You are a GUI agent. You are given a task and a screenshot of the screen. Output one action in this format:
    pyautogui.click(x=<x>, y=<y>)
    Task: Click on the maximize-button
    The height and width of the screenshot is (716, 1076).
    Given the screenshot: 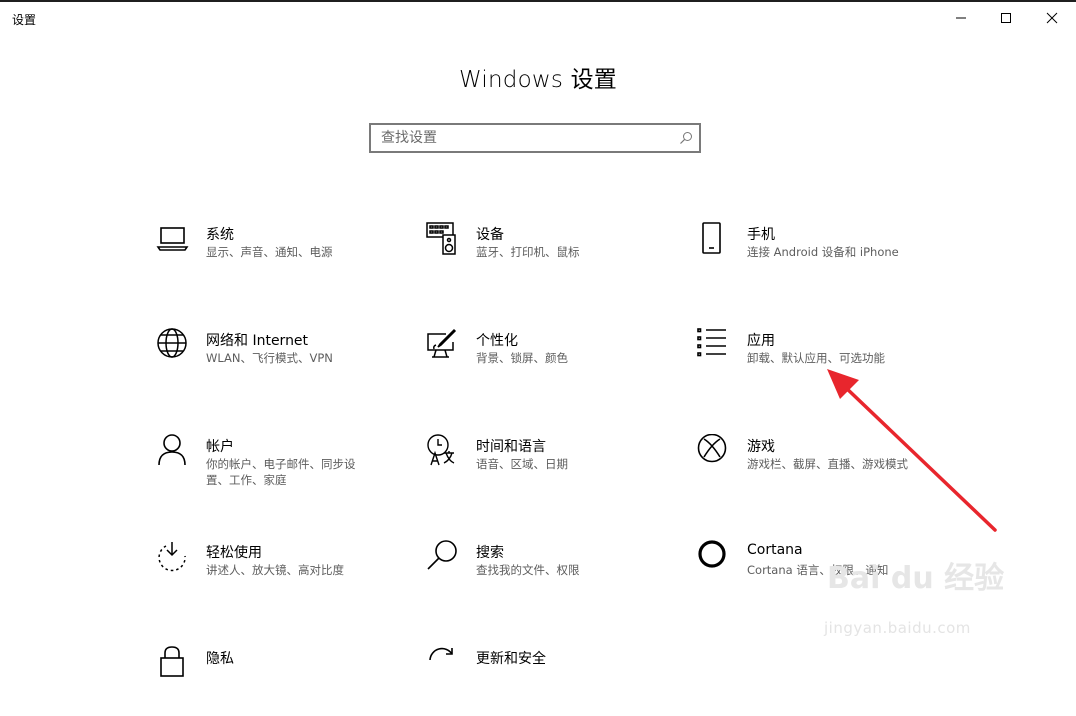 What is the action you would take?
    pyautogui.click(x=1006, y=18)
    